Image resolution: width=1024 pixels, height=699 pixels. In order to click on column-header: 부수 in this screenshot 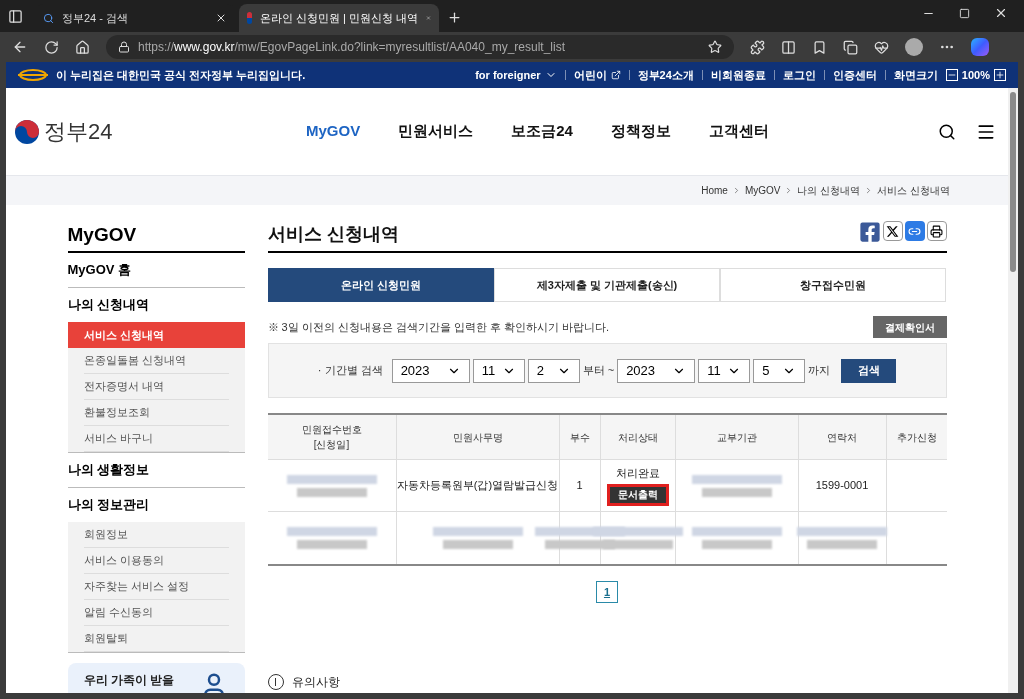, I will do `click(579, 437)`.